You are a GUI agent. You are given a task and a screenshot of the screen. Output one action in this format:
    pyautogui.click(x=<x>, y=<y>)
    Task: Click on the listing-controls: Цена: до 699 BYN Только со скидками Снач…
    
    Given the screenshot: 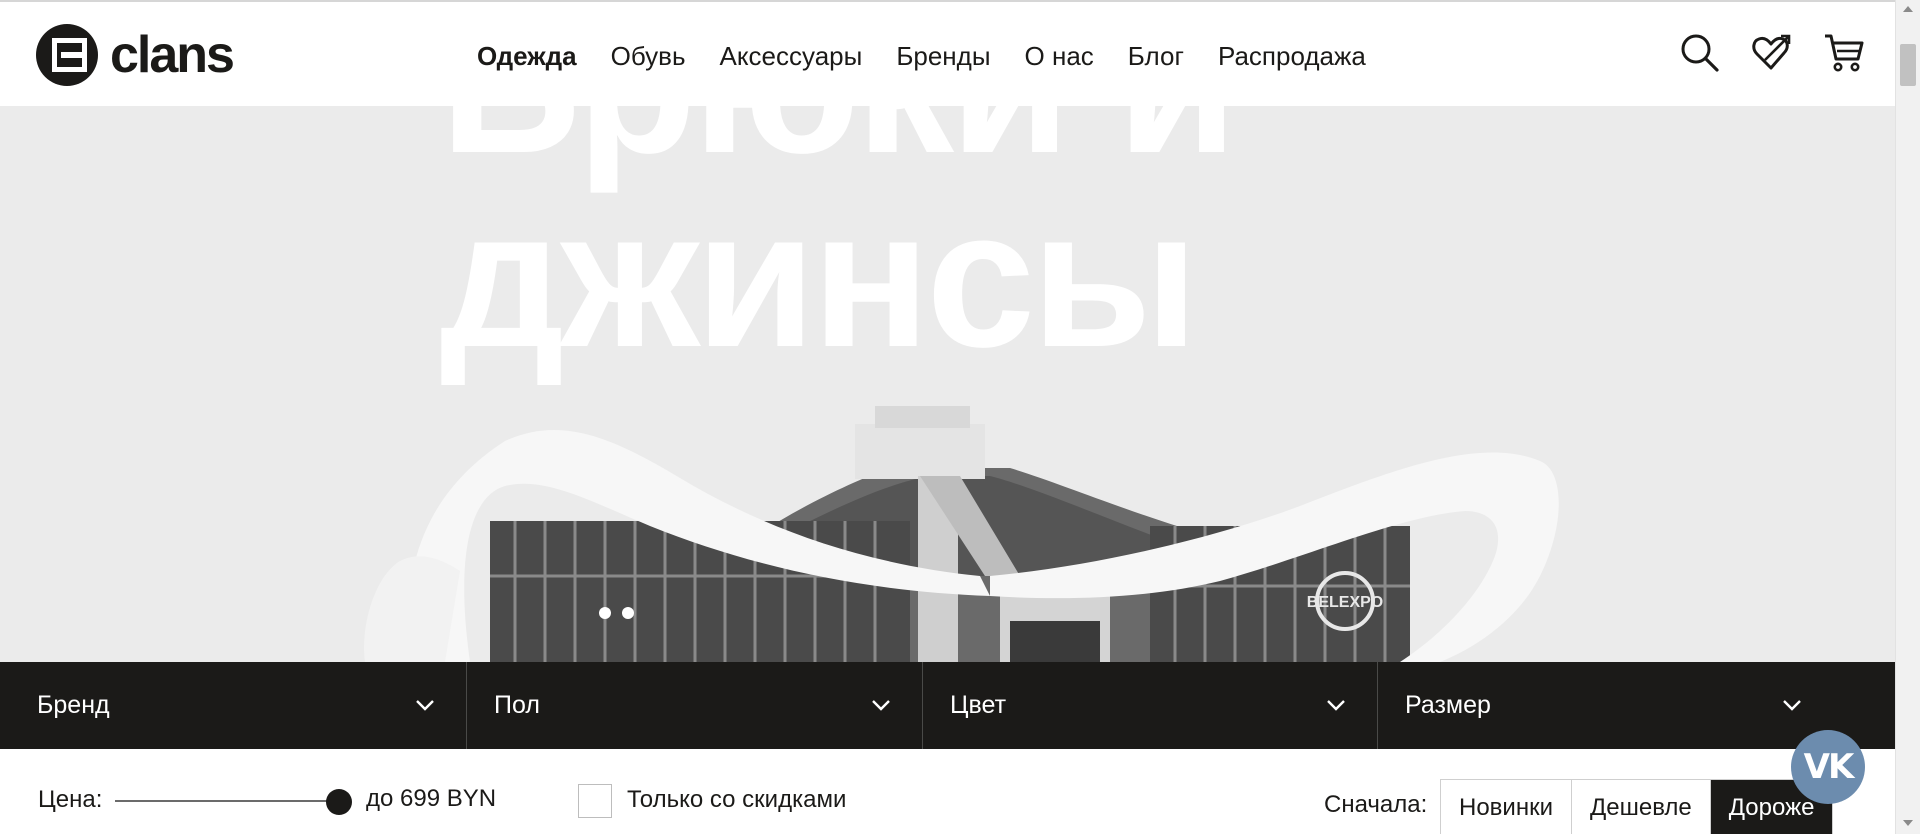 What is the action you would take?
    pyautogui.click(x=947, y=791)
    